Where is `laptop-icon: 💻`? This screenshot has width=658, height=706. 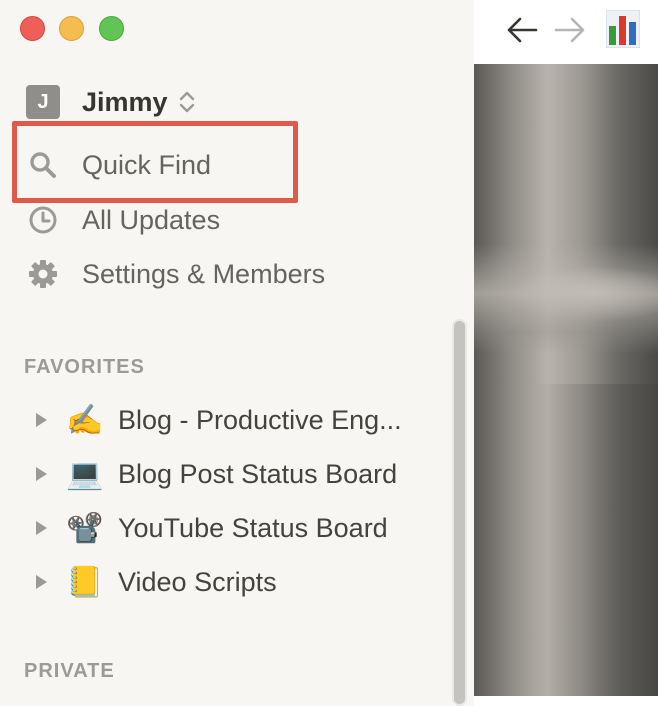 laptop-icon: 💻 is located at coordinates (85, 474).